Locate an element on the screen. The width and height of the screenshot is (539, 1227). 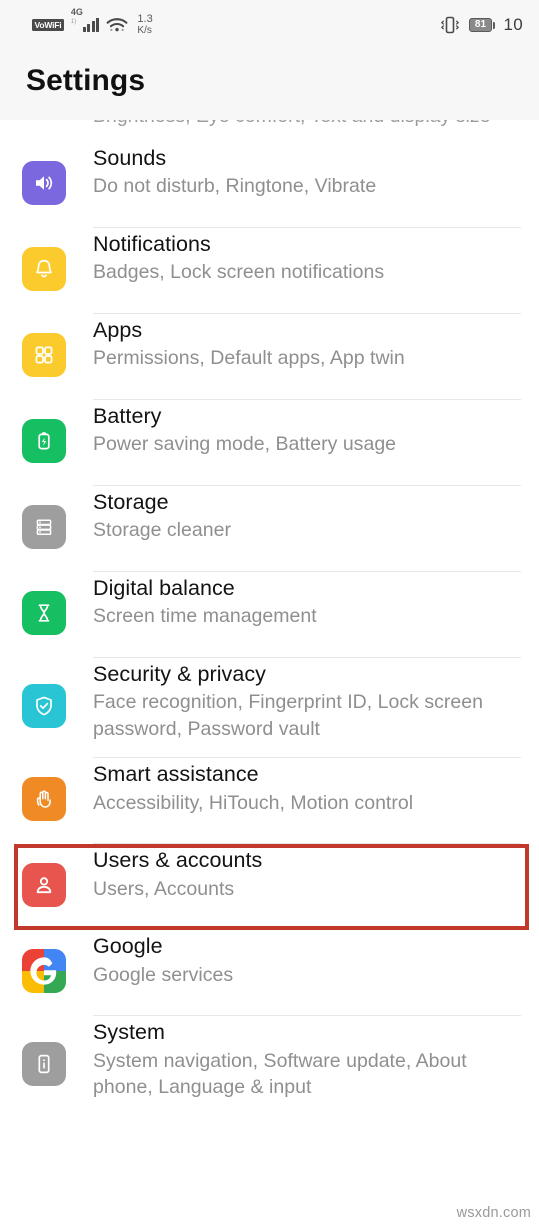
settings-row-google: Google Google services is located at coordinates (269, 973).